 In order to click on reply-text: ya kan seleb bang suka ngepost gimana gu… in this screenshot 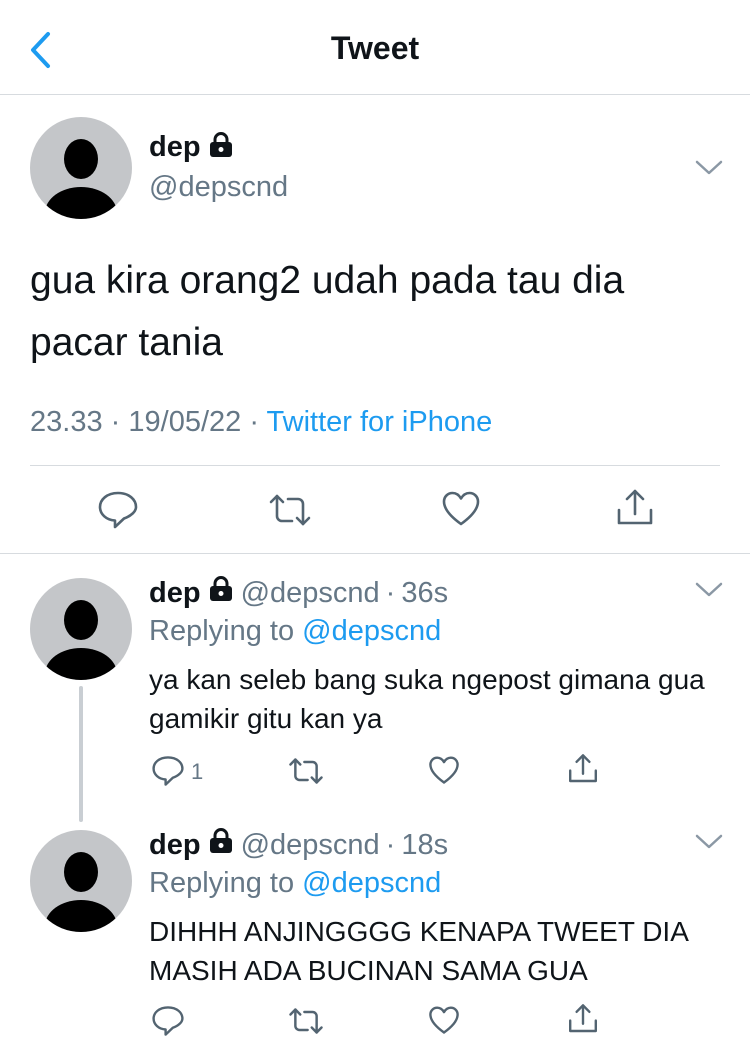, I will do `click(427, 699)`.